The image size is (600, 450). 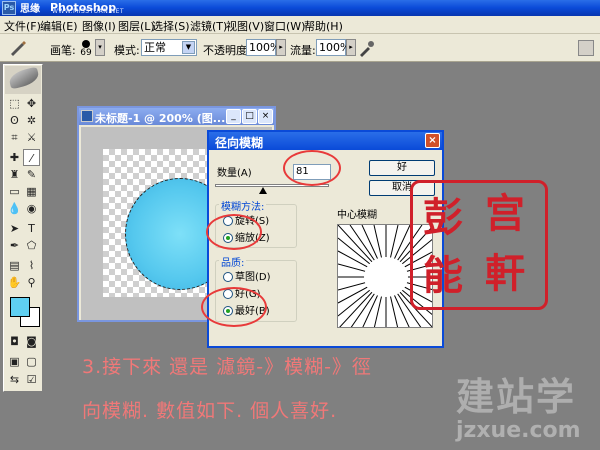 I want to click on mode-select: 正常 ▼, so click(x=169, y=47).